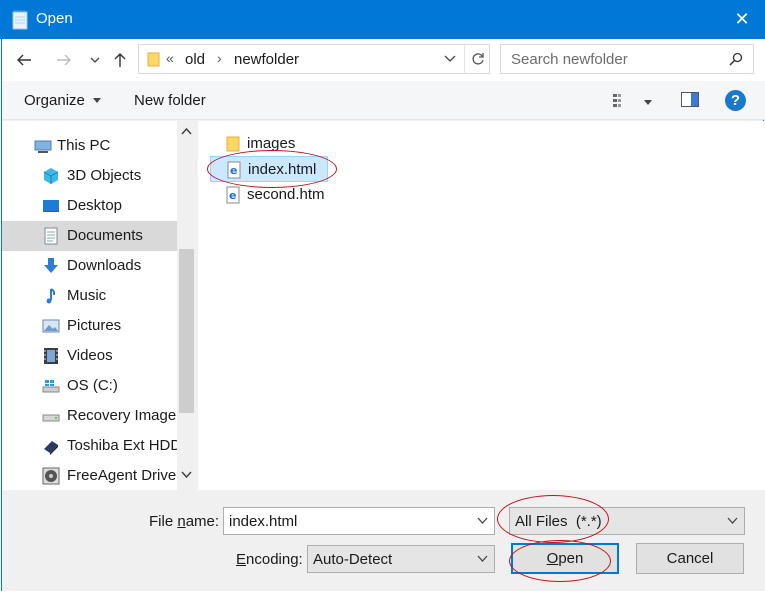  I want to click on help-icon: ?, so click(735, 100).